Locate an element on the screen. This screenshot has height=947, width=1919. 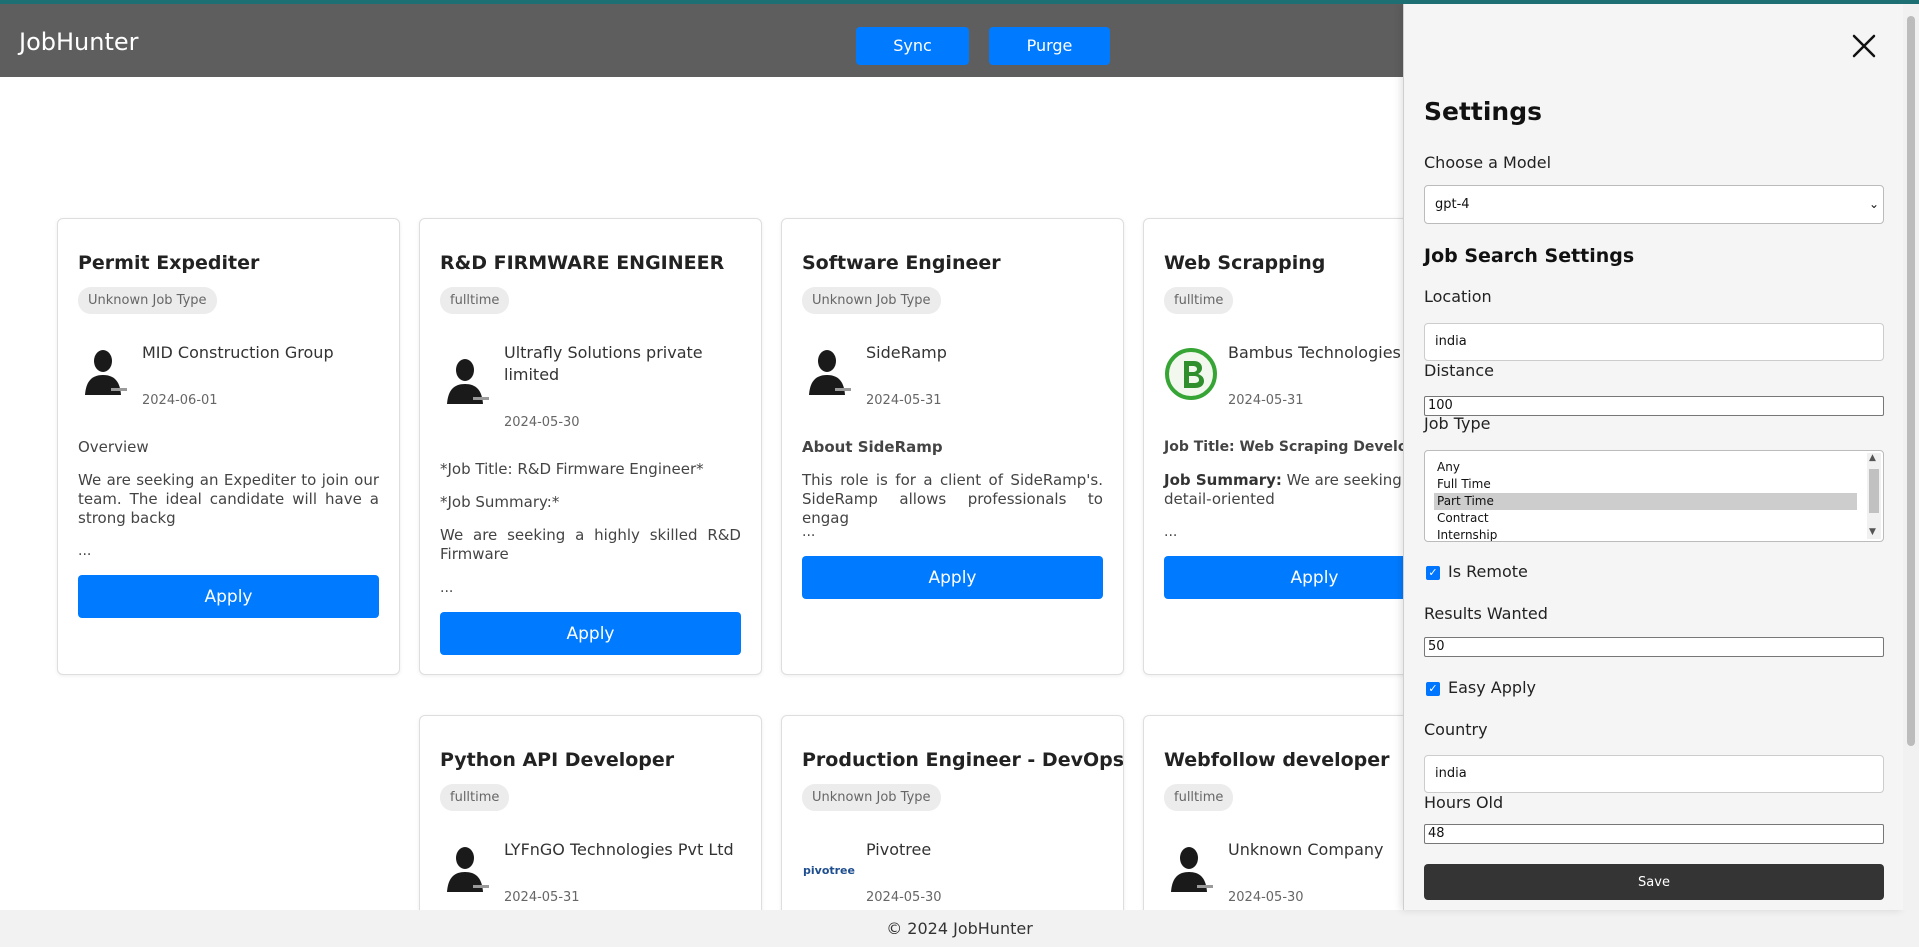
model-select: gpt-4 ⌄ is located at coordinates (1654, 204).